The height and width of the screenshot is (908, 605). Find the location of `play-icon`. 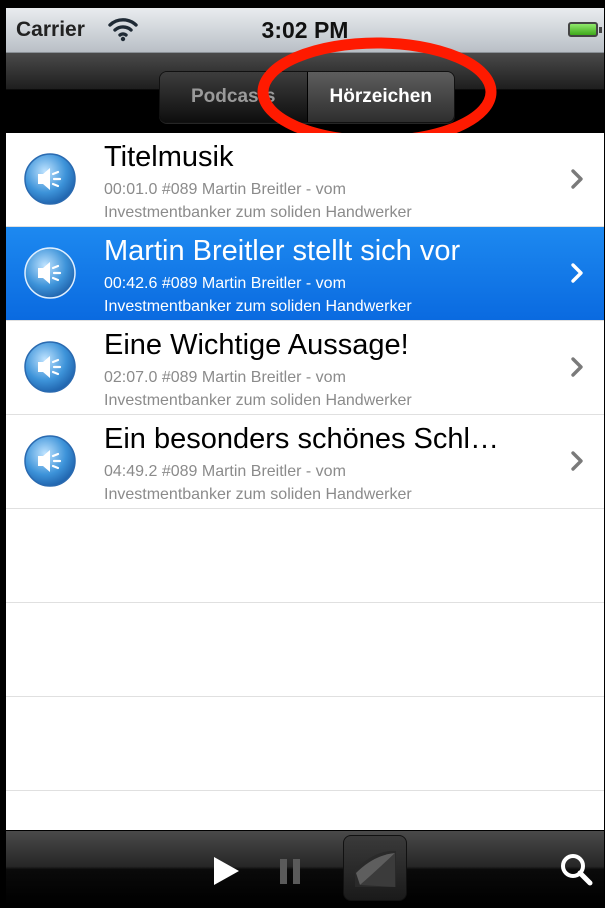

play-icon is located at coordinates (226, 871).